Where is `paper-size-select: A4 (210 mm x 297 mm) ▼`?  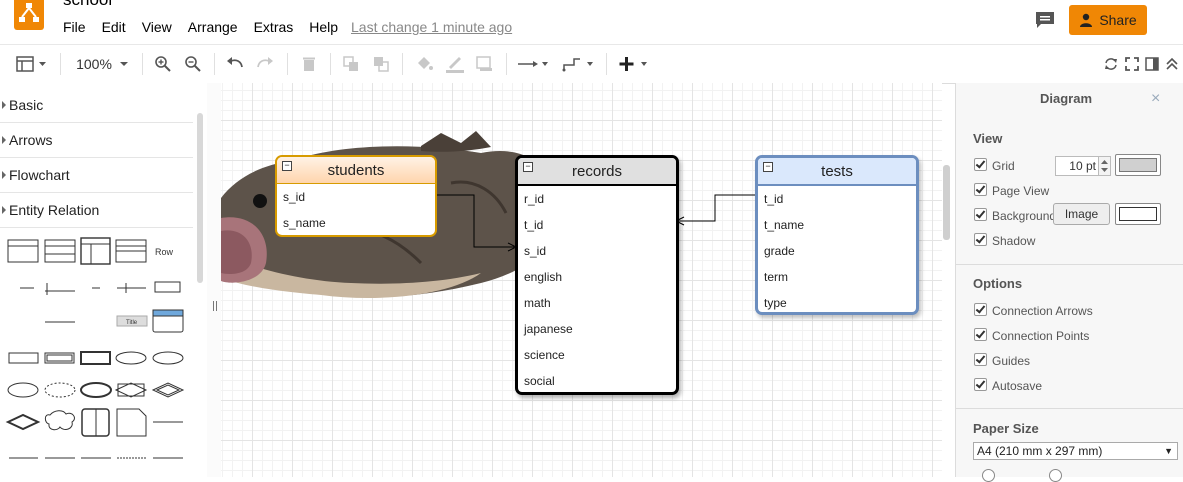
paper-size-select: A4 (210 mm x 297 mm) ▼ is located at coordinates (1075, 451).